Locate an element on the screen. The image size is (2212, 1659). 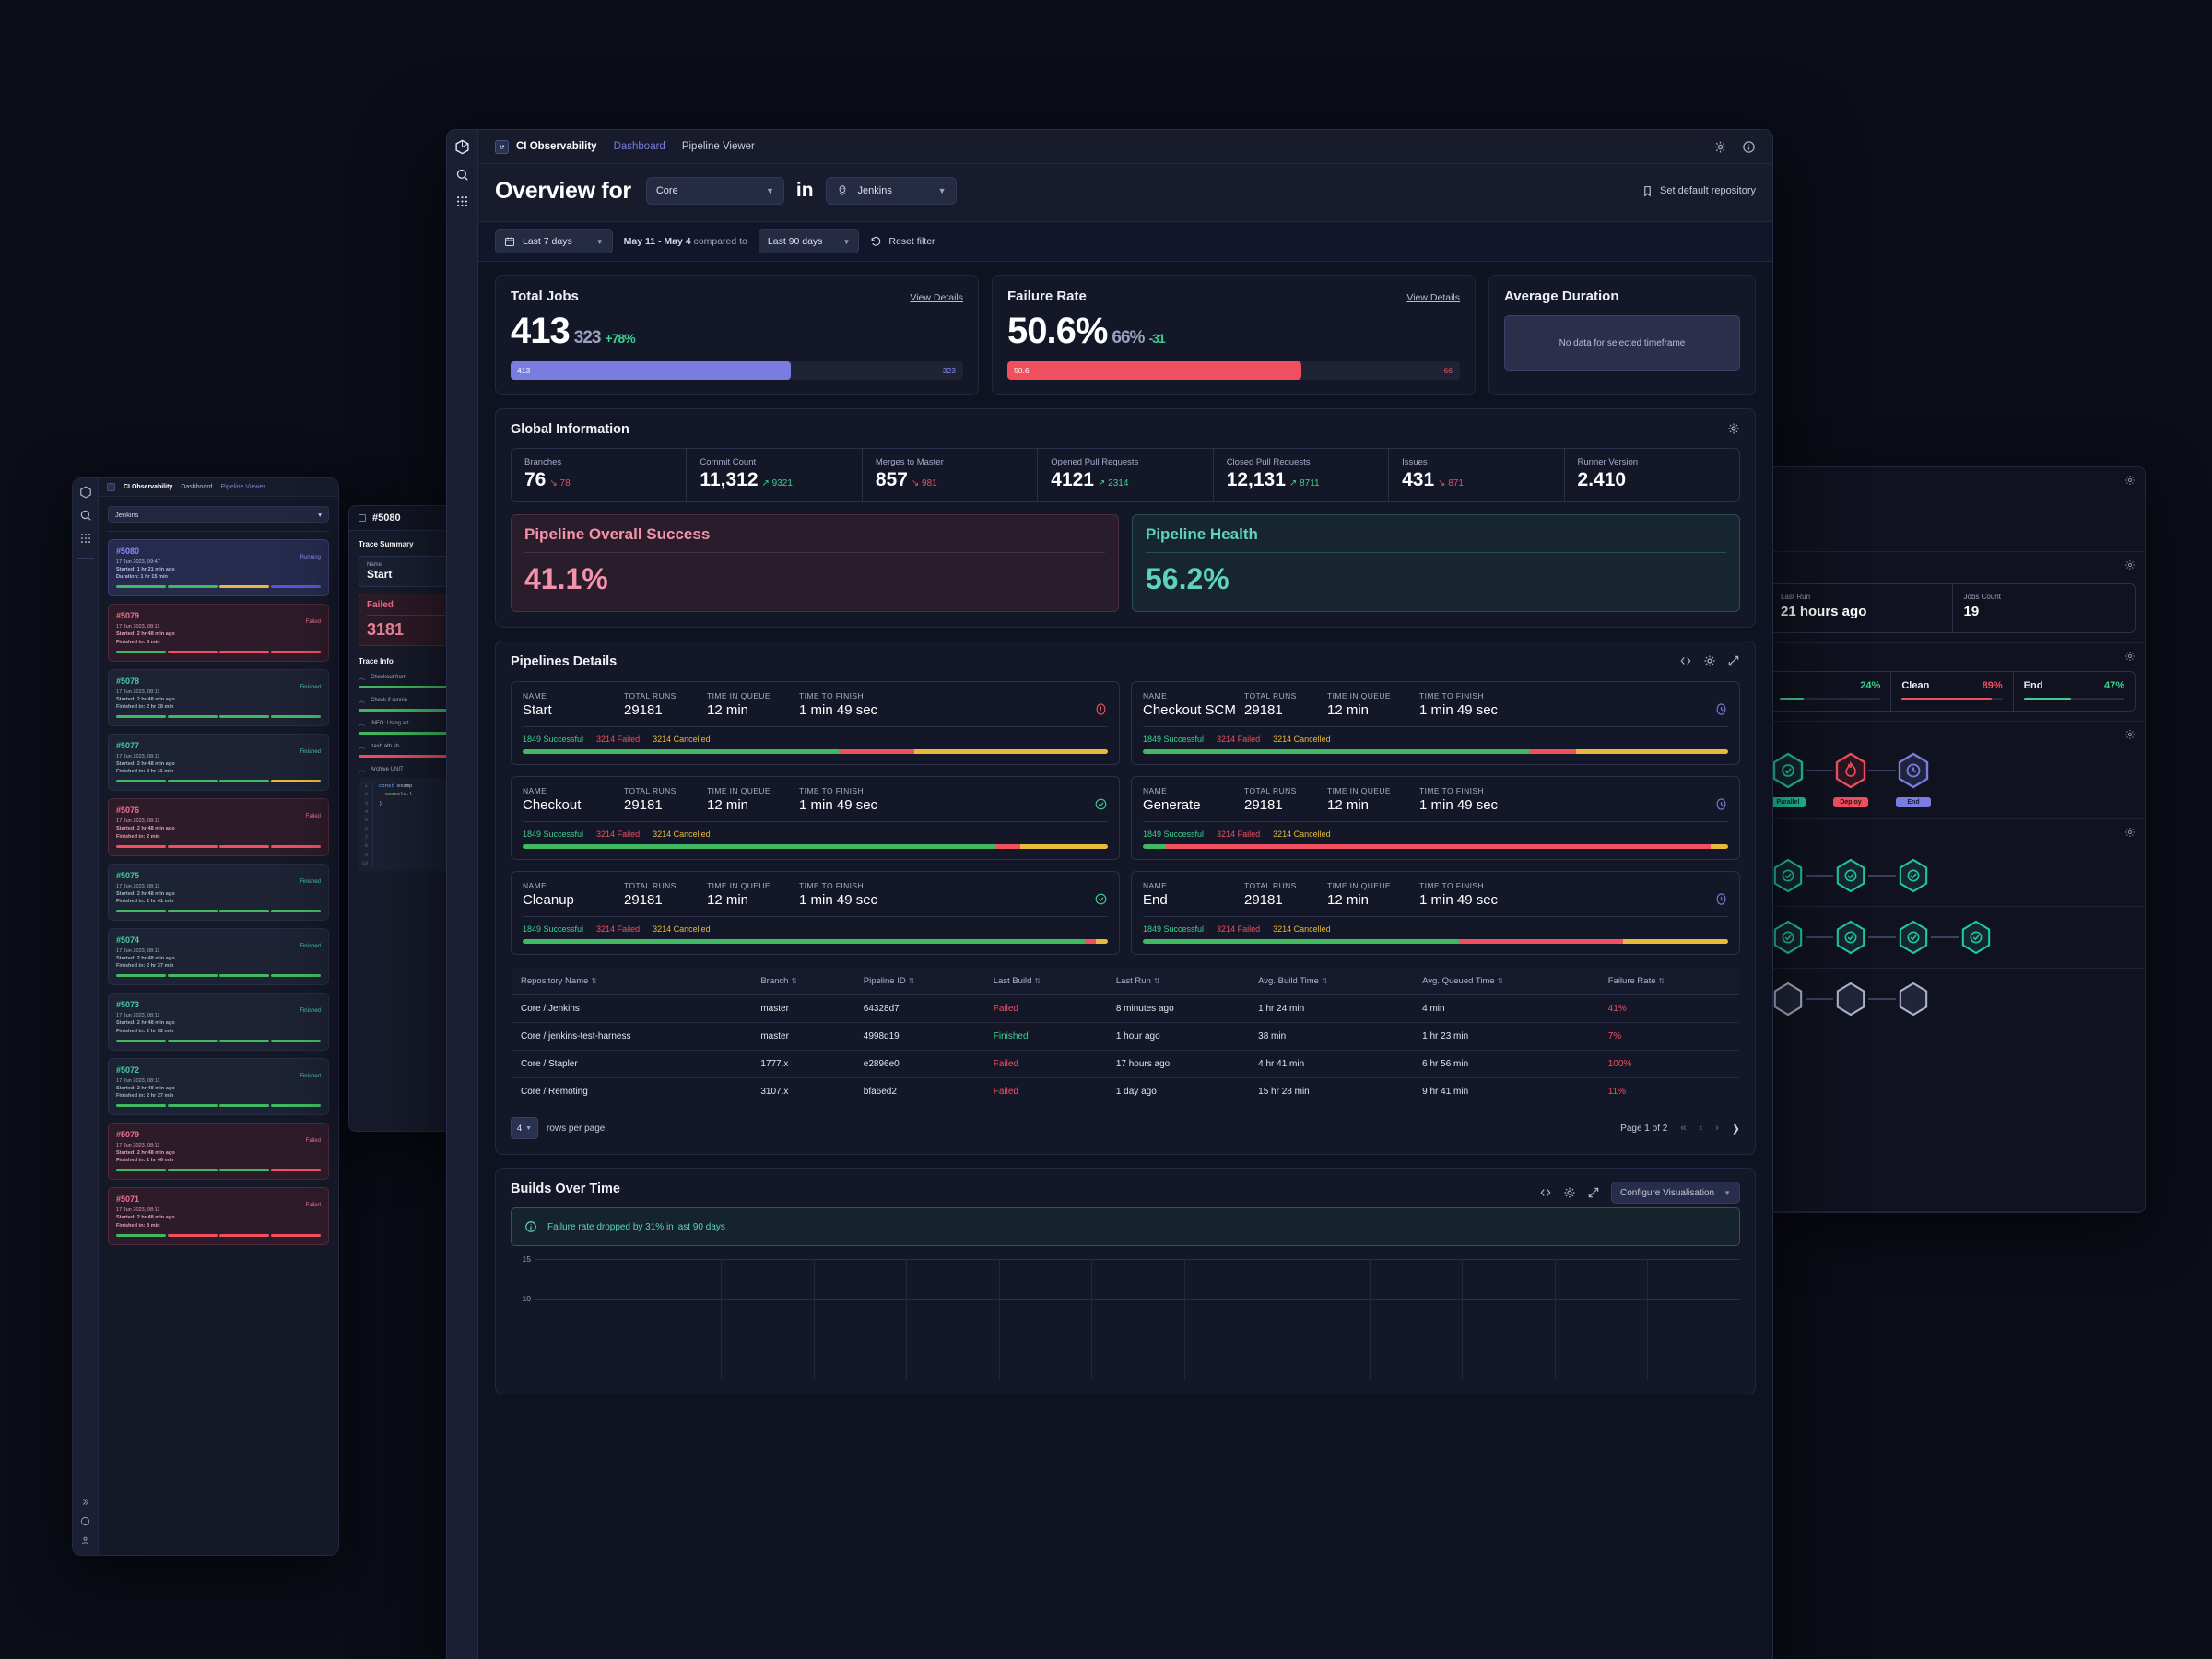
left-nav-dashboard: Dashboard is located at coordinates (196, 487).